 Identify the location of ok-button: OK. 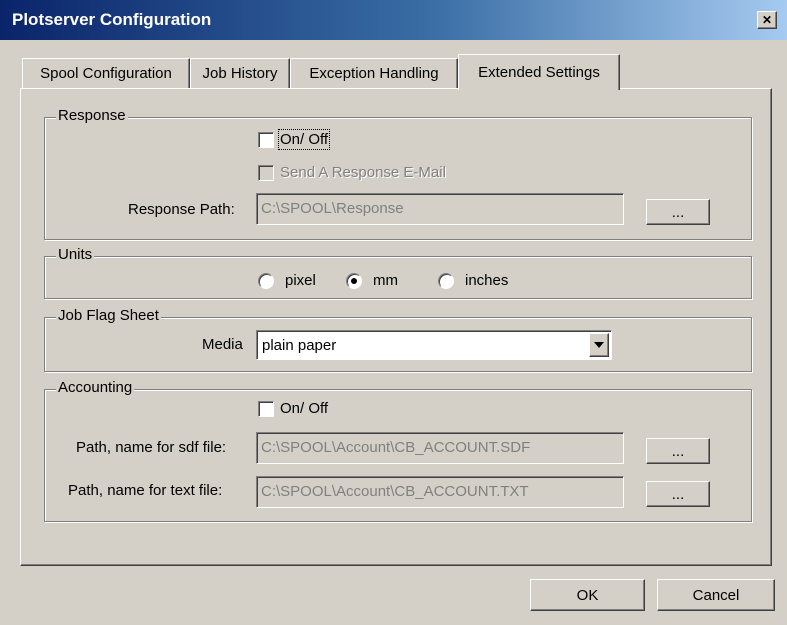
(587, 595).